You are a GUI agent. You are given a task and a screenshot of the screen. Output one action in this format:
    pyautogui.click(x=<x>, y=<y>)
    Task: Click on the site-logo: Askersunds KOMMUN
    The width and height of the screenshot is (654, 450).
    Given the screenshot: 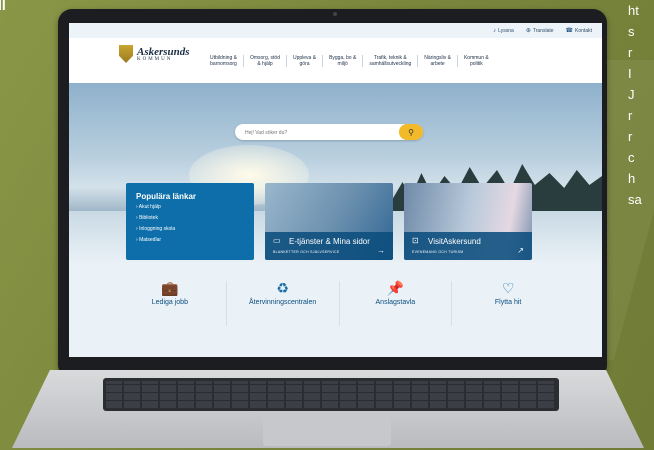 What is the action you would take?
    pyautogui.click(x=154, y=54)
    